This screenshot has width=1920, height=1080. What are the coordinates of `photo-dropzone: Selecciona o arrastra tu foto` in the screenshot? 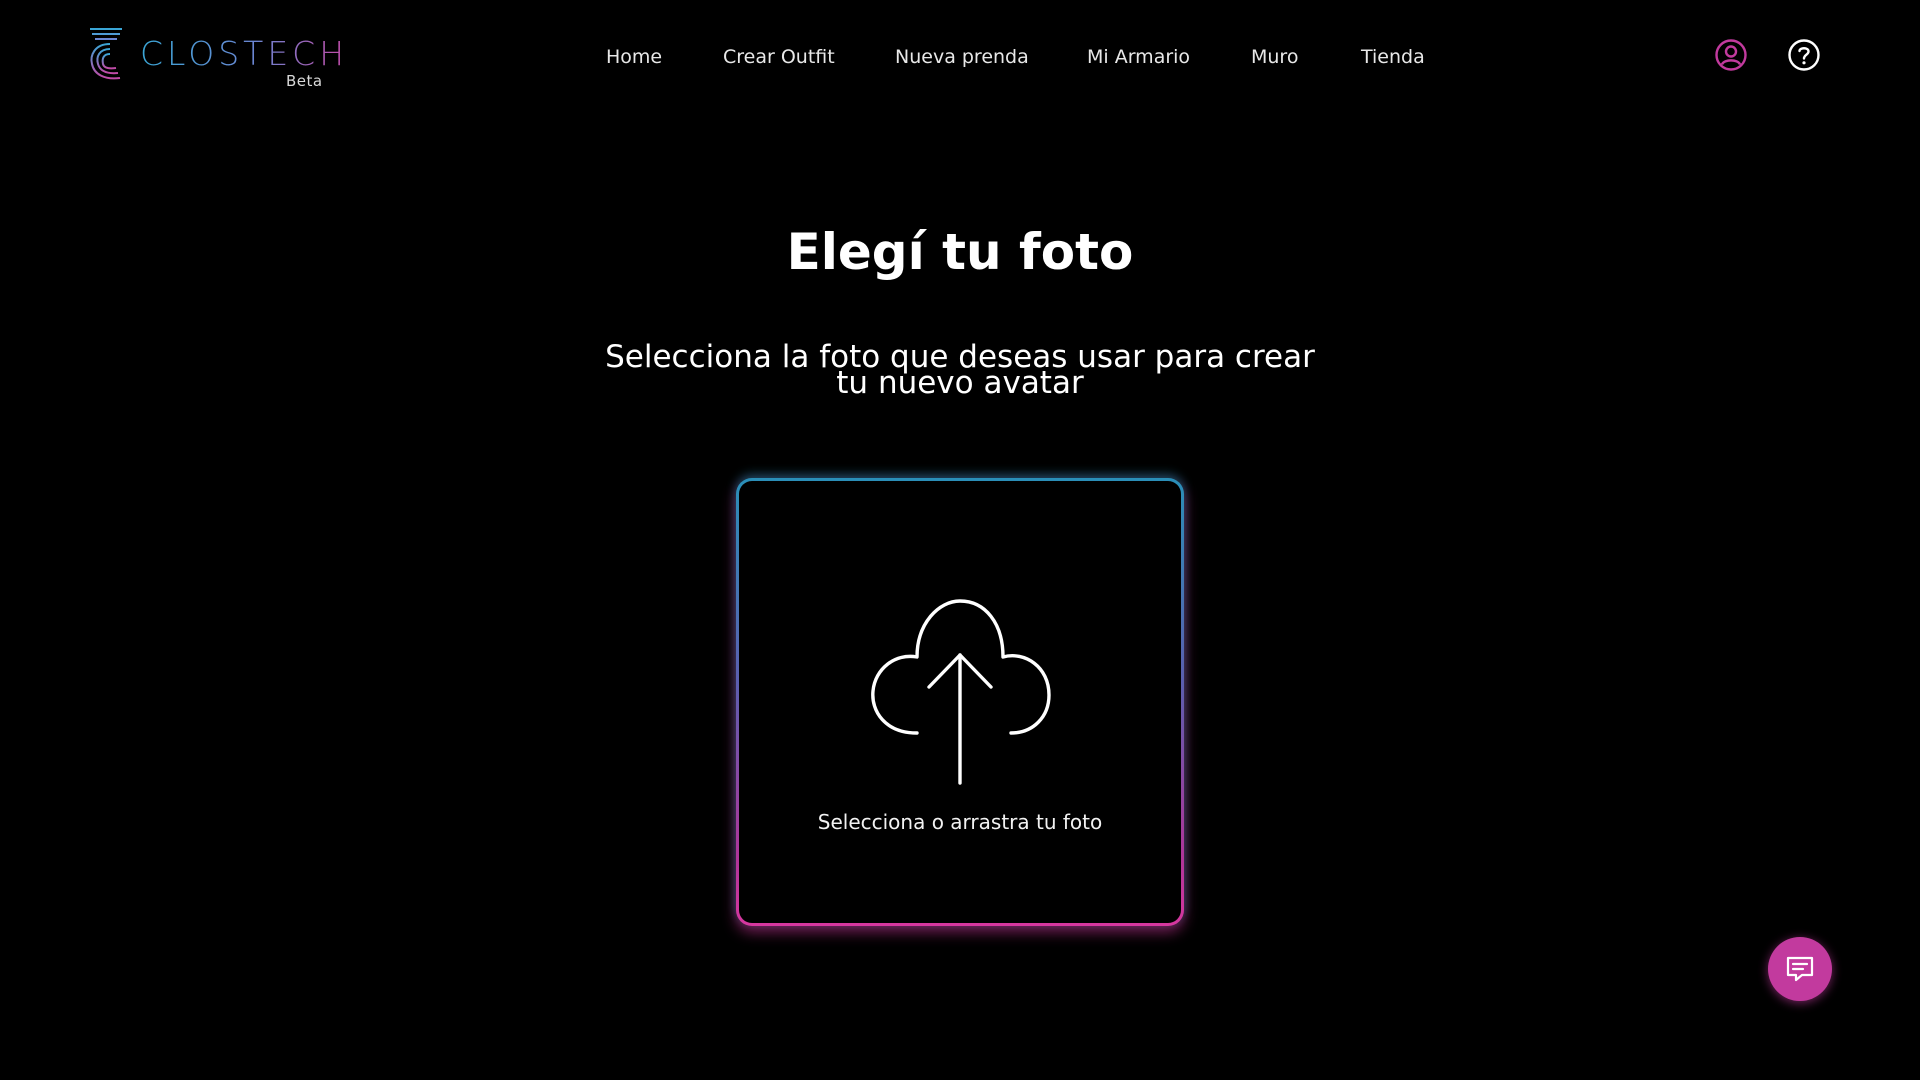 It's located at (960, 702).